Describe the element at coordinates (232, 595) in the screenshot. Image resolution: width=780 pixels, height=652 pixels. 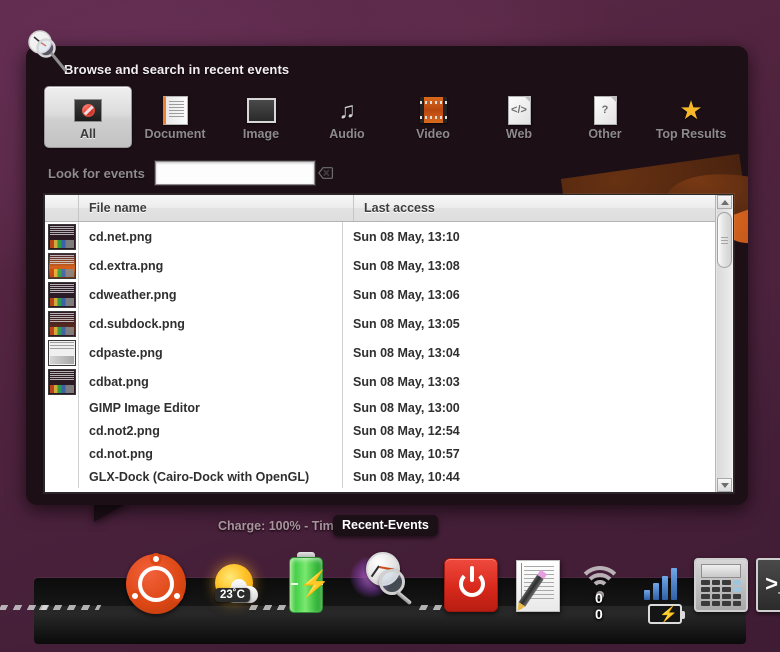
I see `temperature-badge: 23˚C` at that location.